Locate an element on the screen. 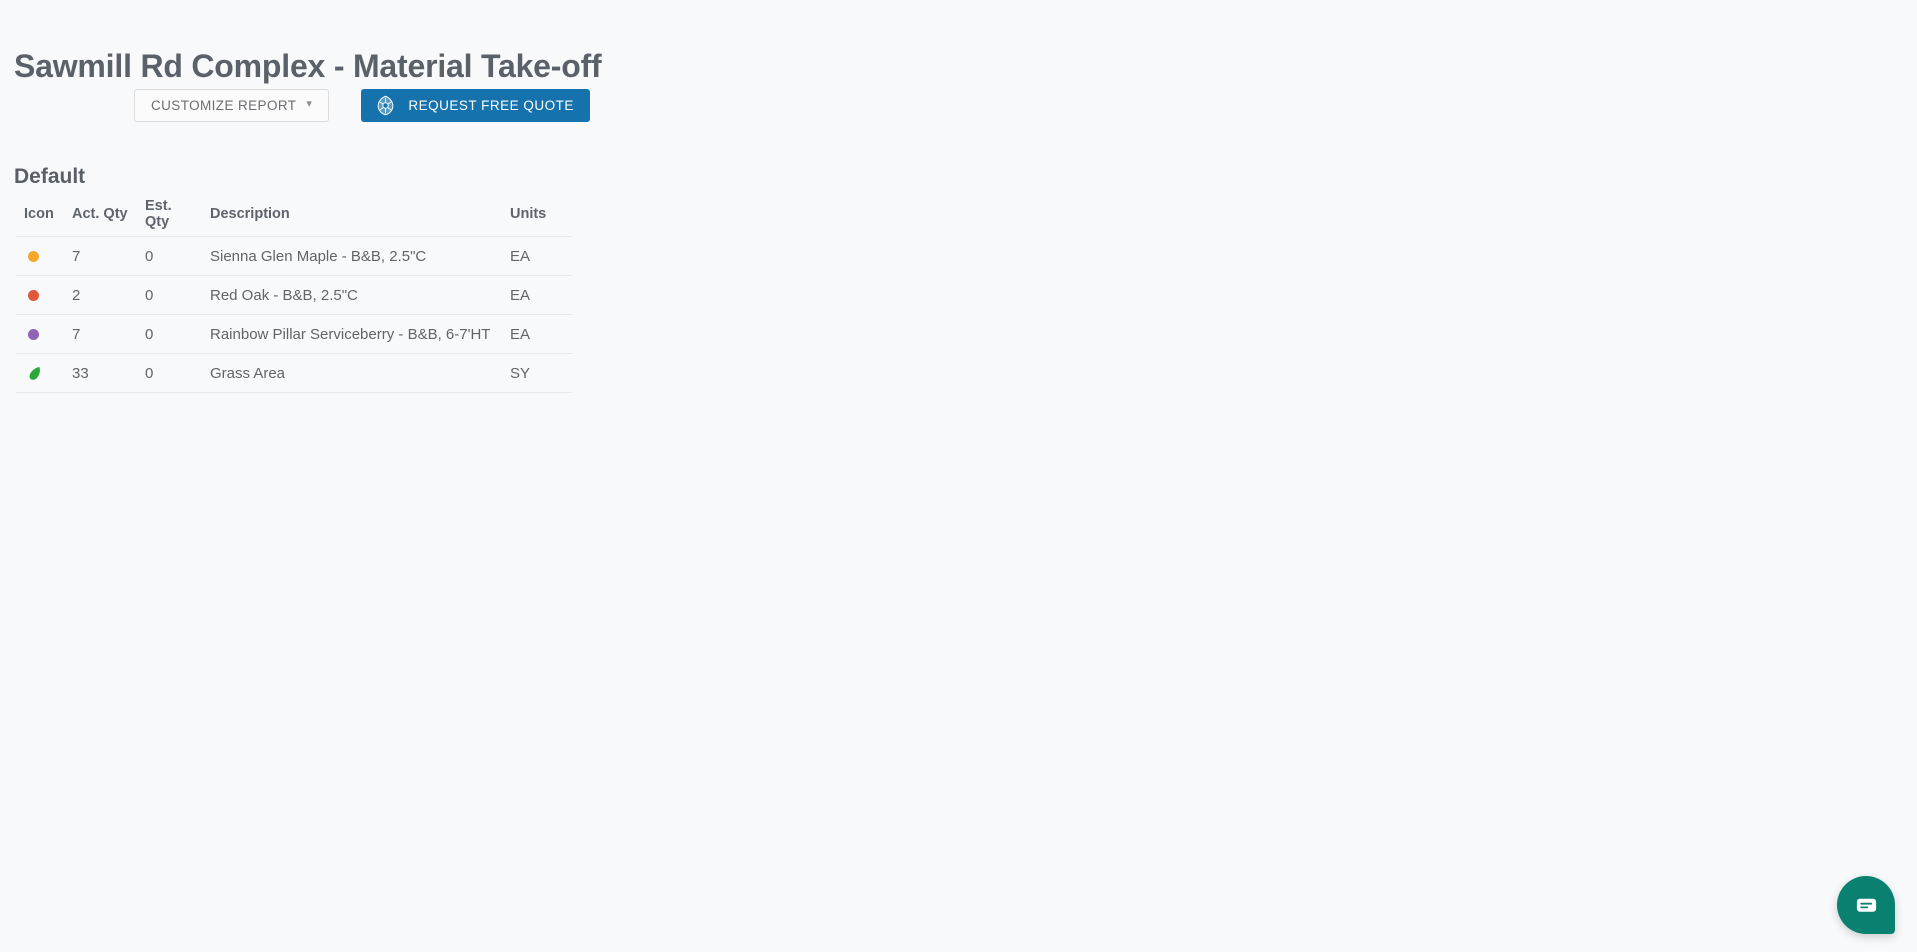 The height and width of the screenshot is (952, 1917). request-free-quote-button: REQUEST FREE QUOTE is located at coordinates (475, 105).